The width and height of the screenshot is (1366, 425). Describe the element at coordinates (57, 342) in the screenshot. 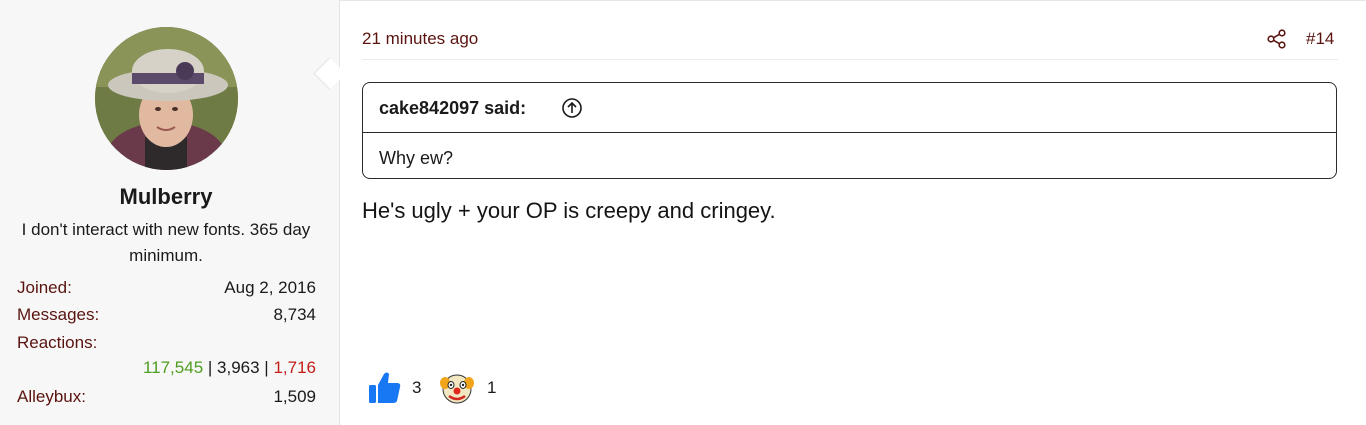

I see `stat-reactions-label: Reactions:` at that location.